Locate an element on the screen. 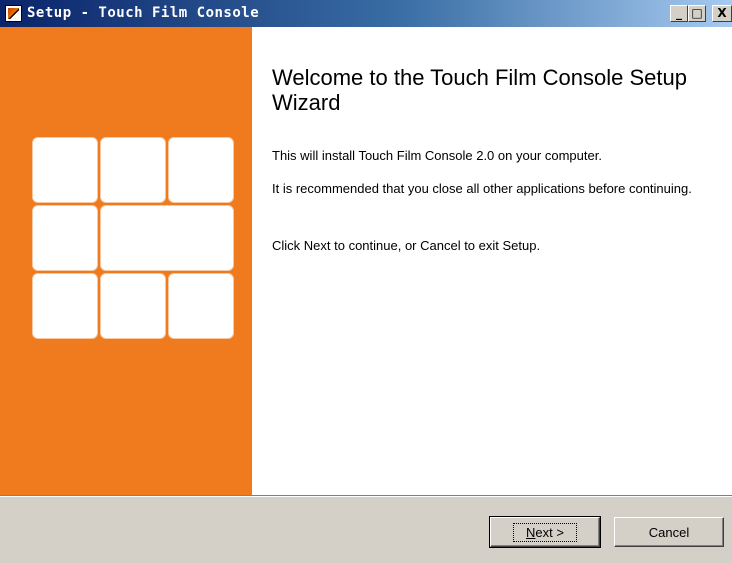 This screenshot has width=732, height=563. next-mnemonic: N is located at coordinates (531, 532).